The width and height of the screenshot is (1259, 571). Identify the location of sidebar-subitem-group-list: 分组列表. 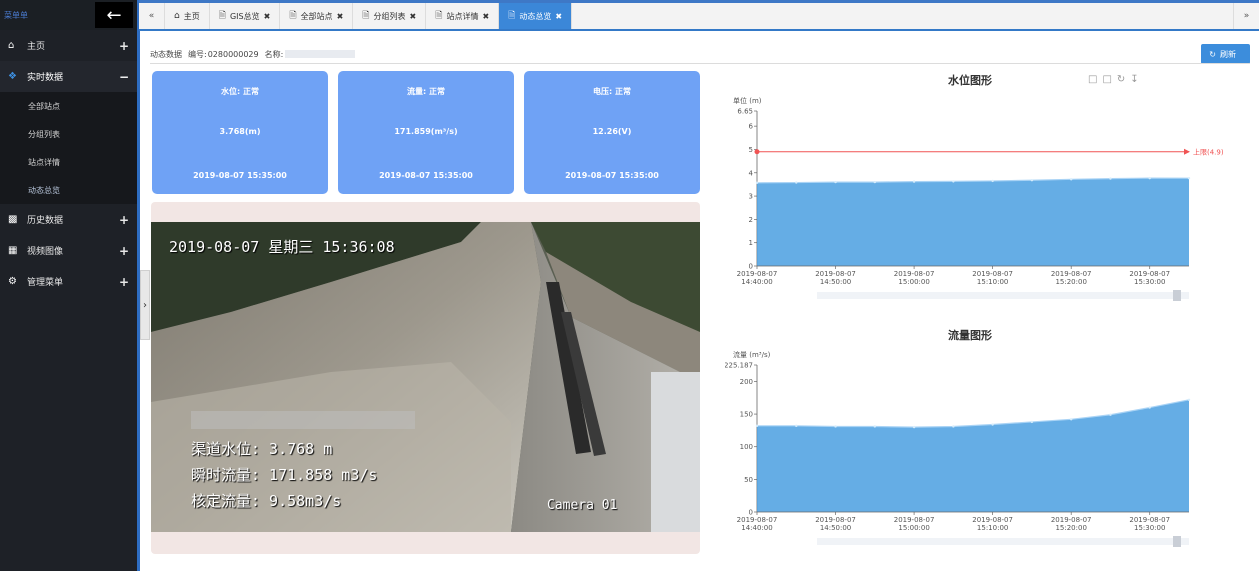
(69, 134).